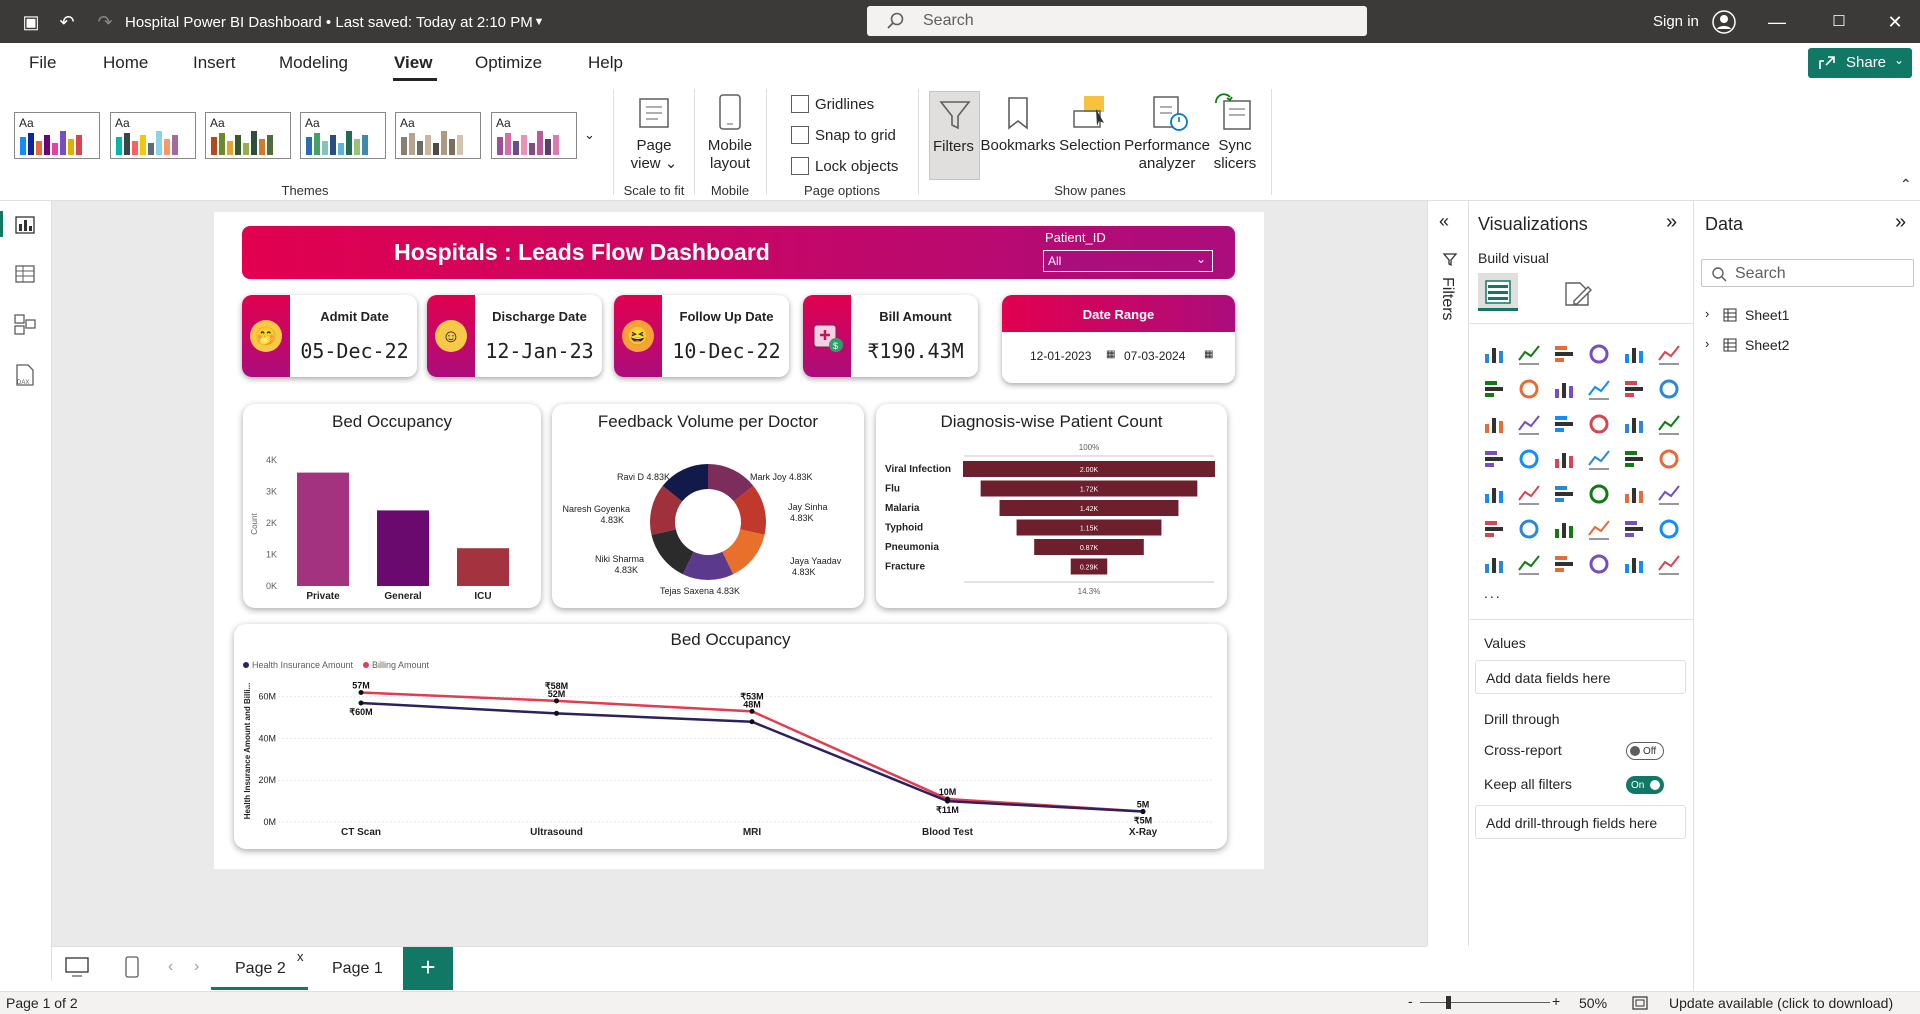  Describe the element at coordinates (214, 63) in the screenshot. I see `menu-insert: Insert` at that location.